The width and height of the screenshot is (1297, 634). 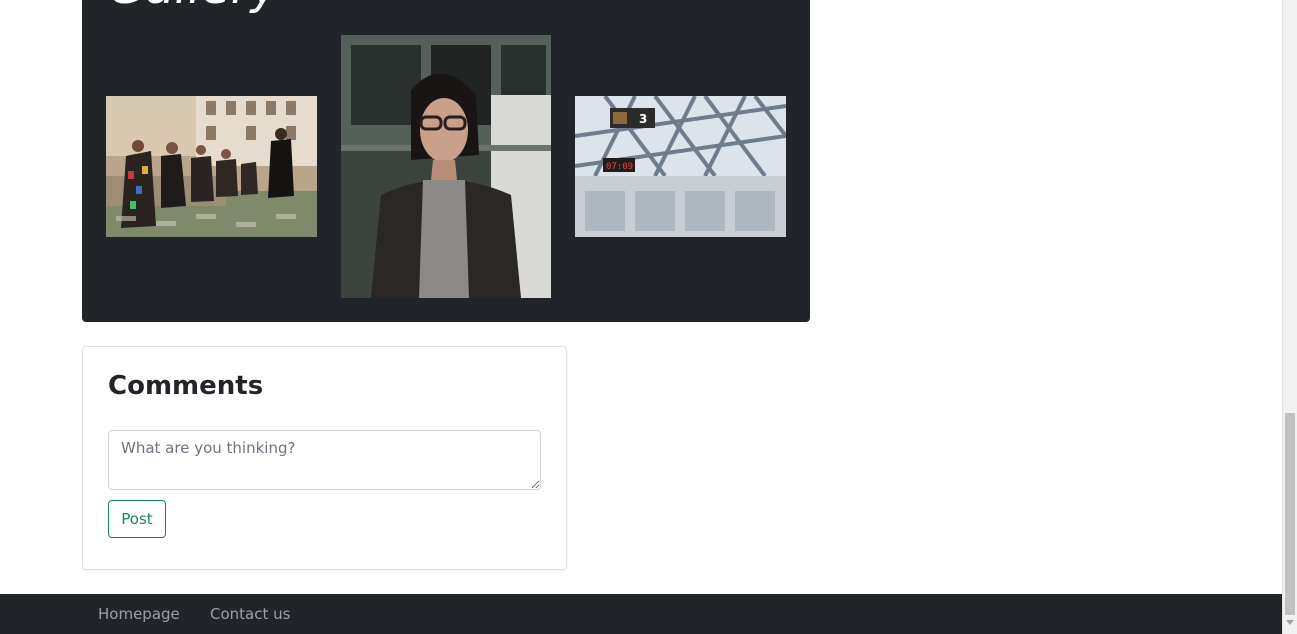 I want to click on musicians-image, so click(x=211, y=166).